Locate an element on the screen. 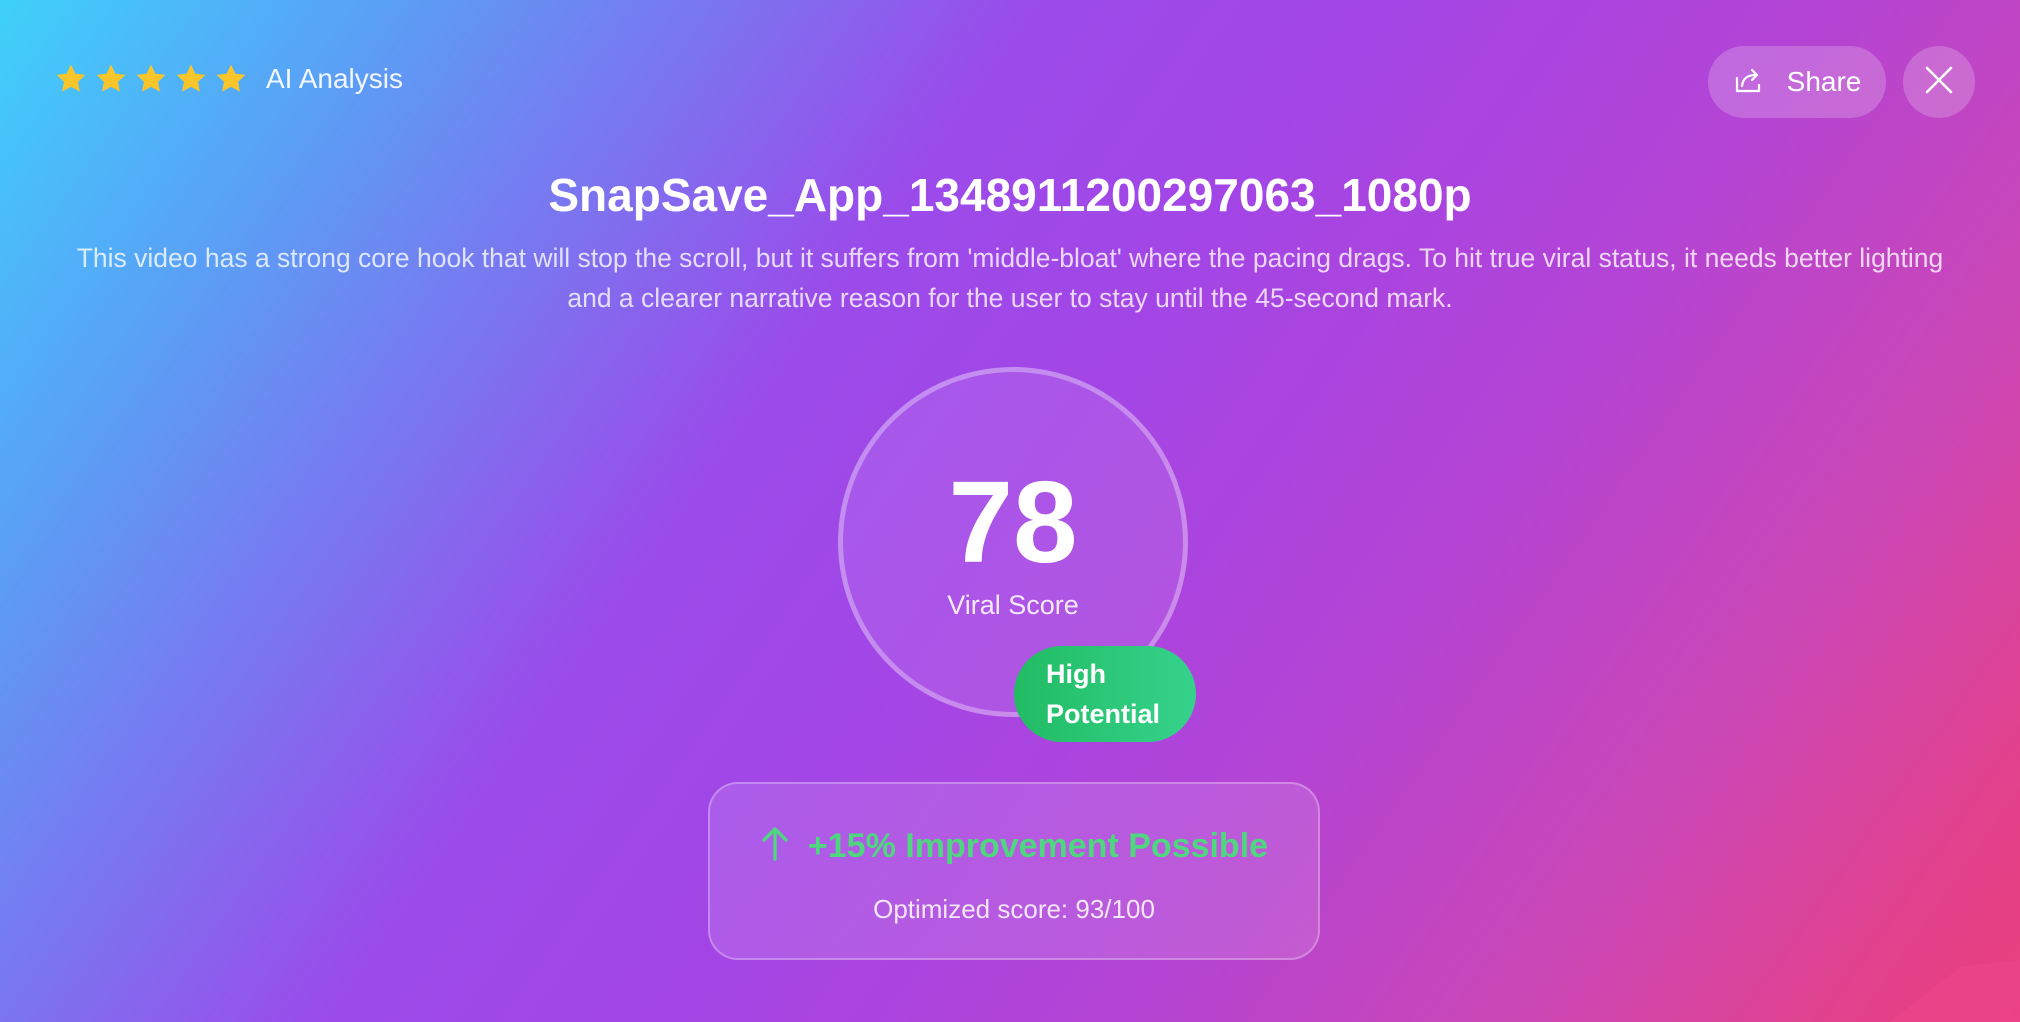 This screenshot has height=1022, width=2020. share-label: Share is located at coordinates (1824, 81).